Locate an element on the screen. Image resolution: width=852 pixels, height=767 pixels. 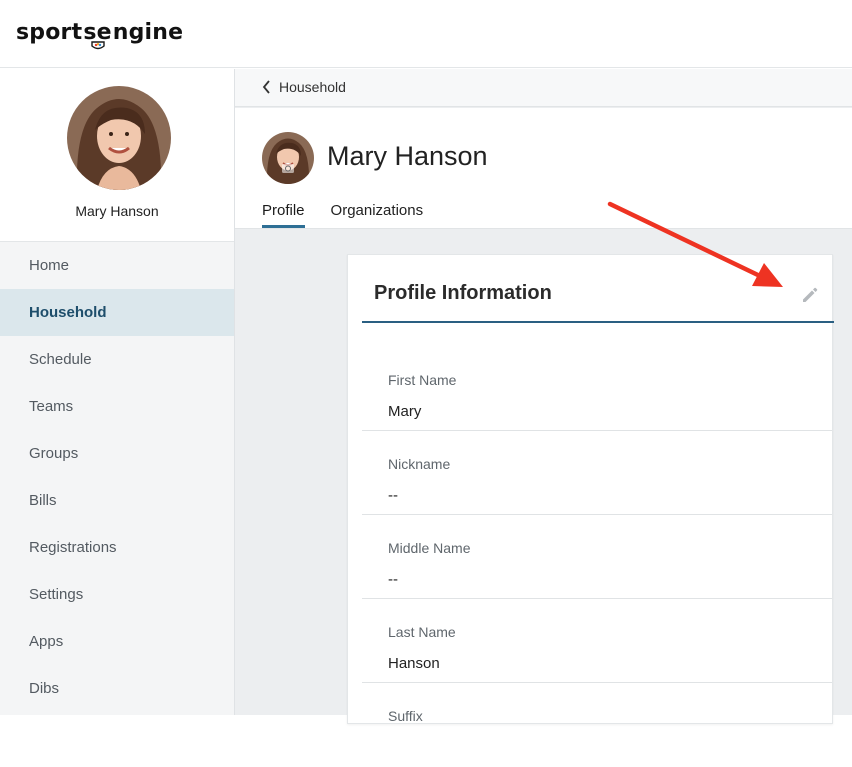
logo-text-right: ngine is located at coordinates (148, 32).